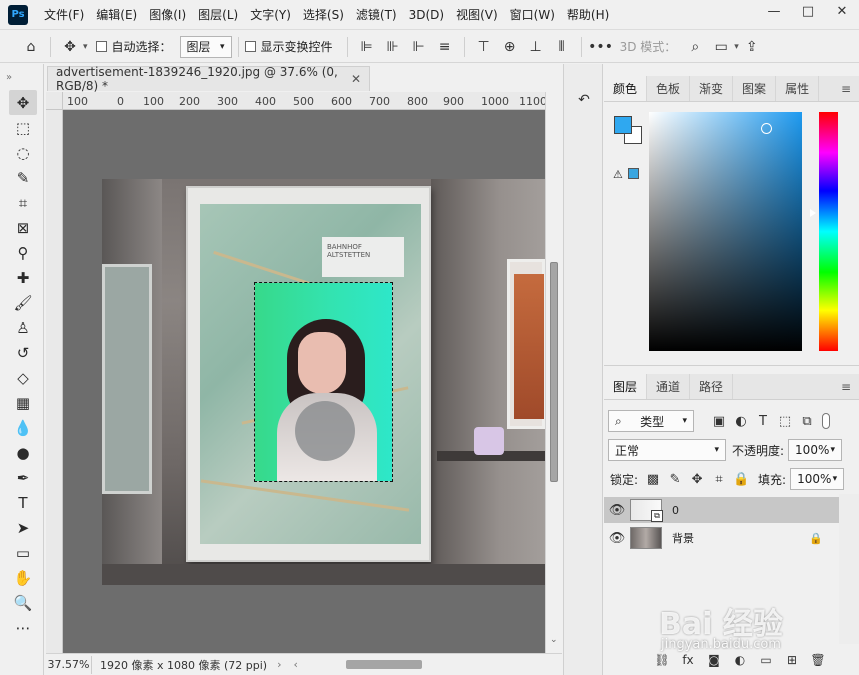 This screenshot has height=675, width=859. I want to click on share-icon: ⇪, so click(752, 47).